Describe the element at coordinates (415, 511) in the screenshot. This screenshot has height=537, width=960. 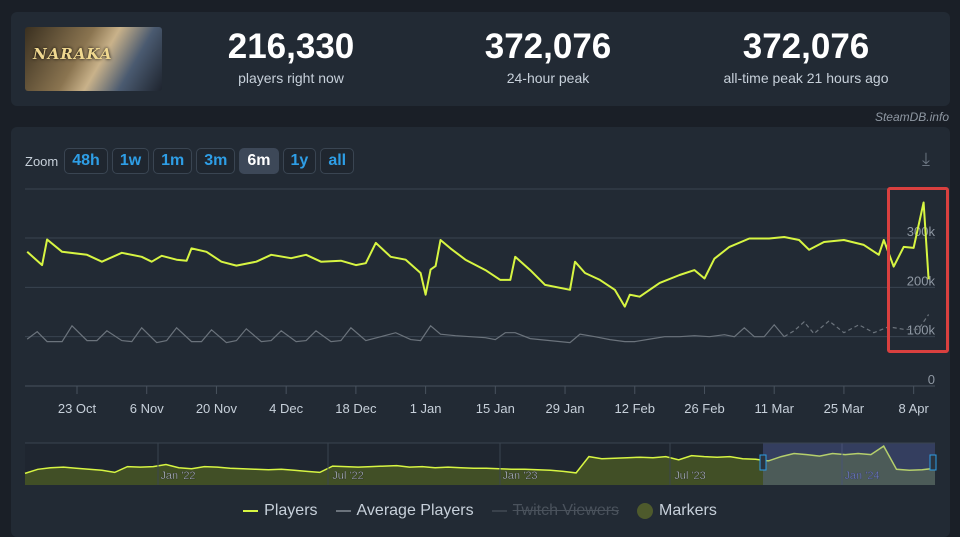
I see `legend-label: Average Players` at that location.